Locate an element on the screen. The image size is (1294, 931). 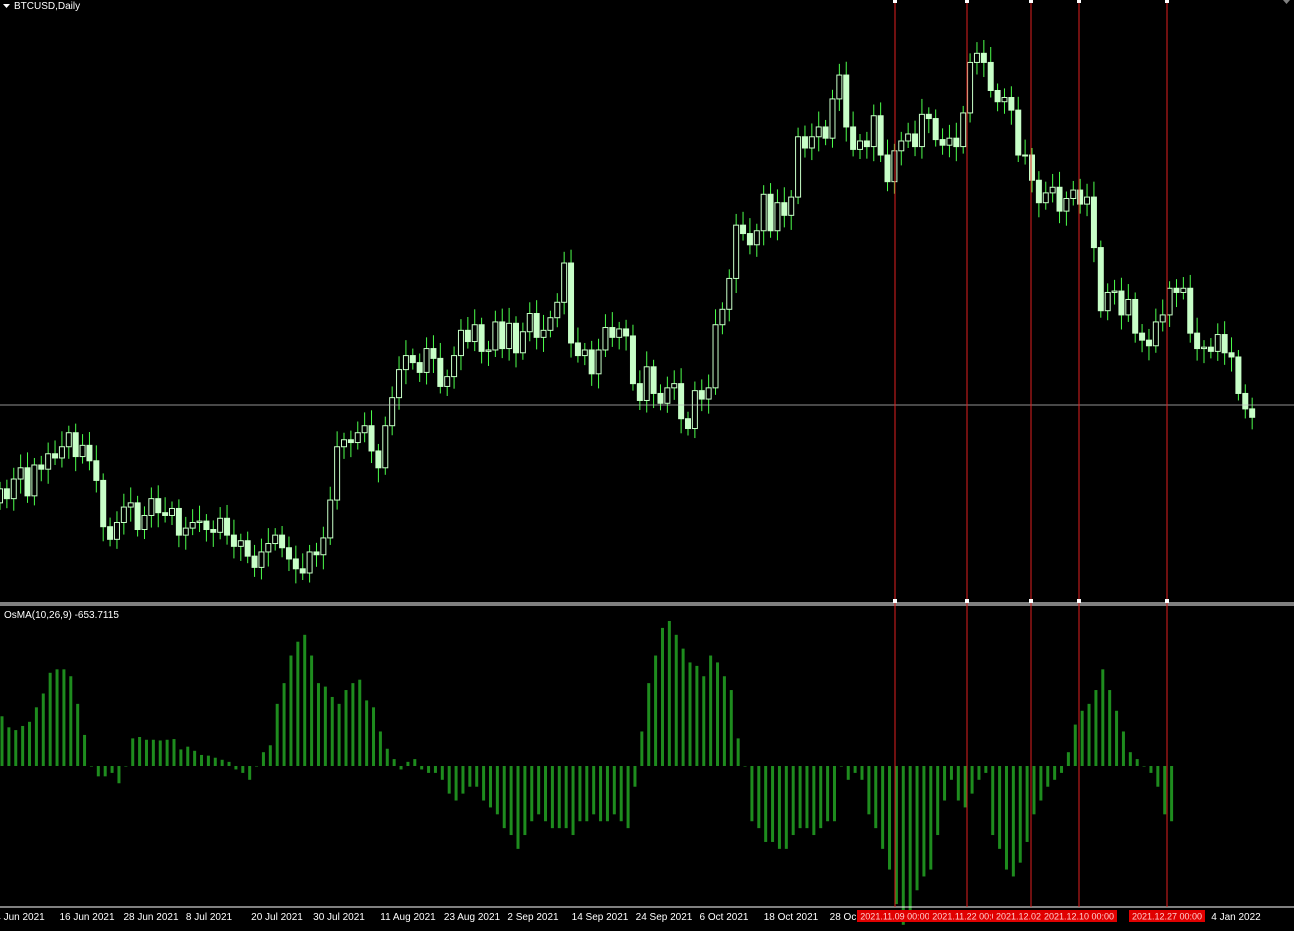
chart-title: BTCUSD,Daily is located at coordinates (47, 6).